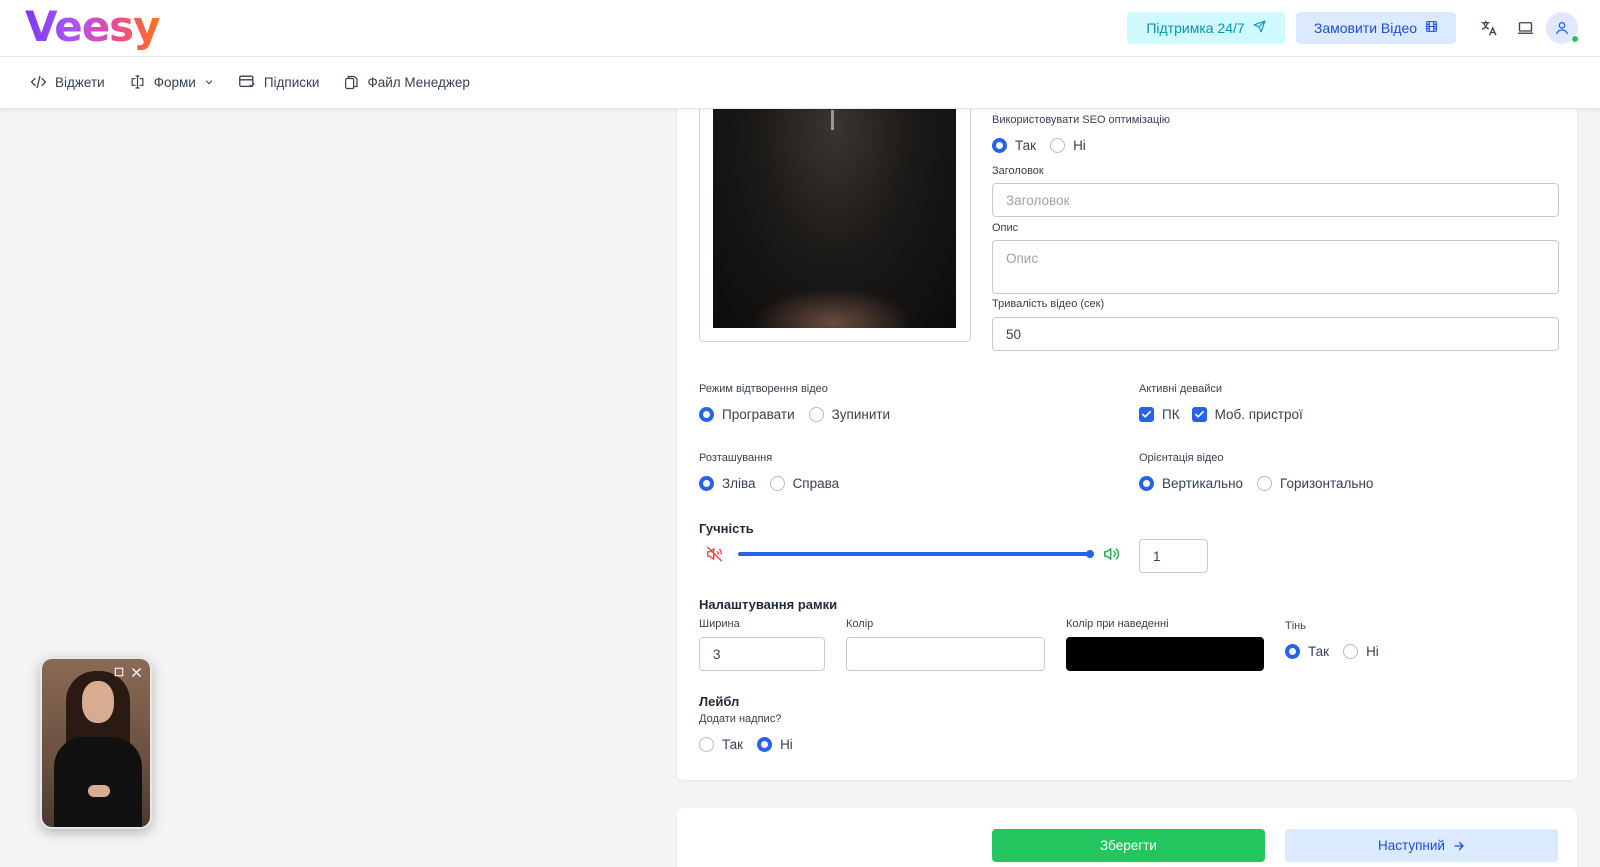 The height and width of the screenshot is (867, 1600). I want to click on video-highlight, so click(832, 120).